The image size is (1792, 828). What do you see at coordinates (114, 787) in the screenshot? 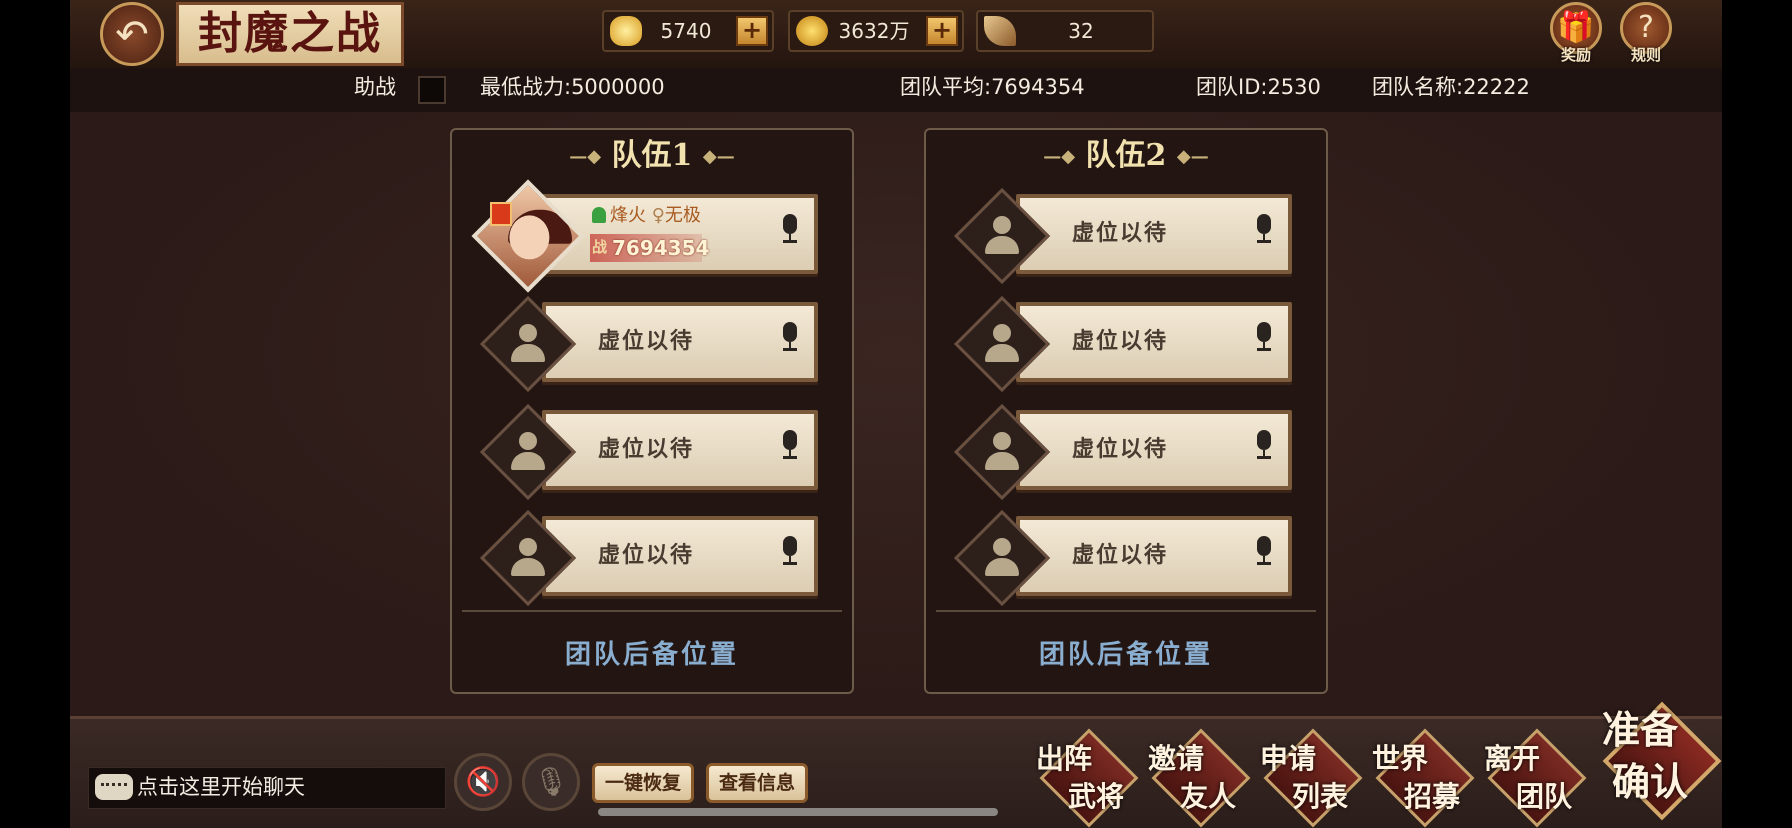
I see `chat-bubble-icon` at bounding box center [114, 787].